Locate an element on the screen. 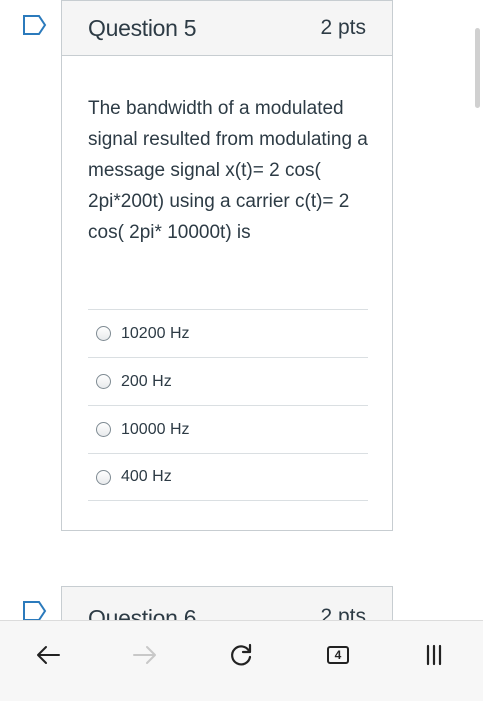 This screenshot has height=701, width=483. answer-label: 10000 Hz is located at coordinates (155, 429).